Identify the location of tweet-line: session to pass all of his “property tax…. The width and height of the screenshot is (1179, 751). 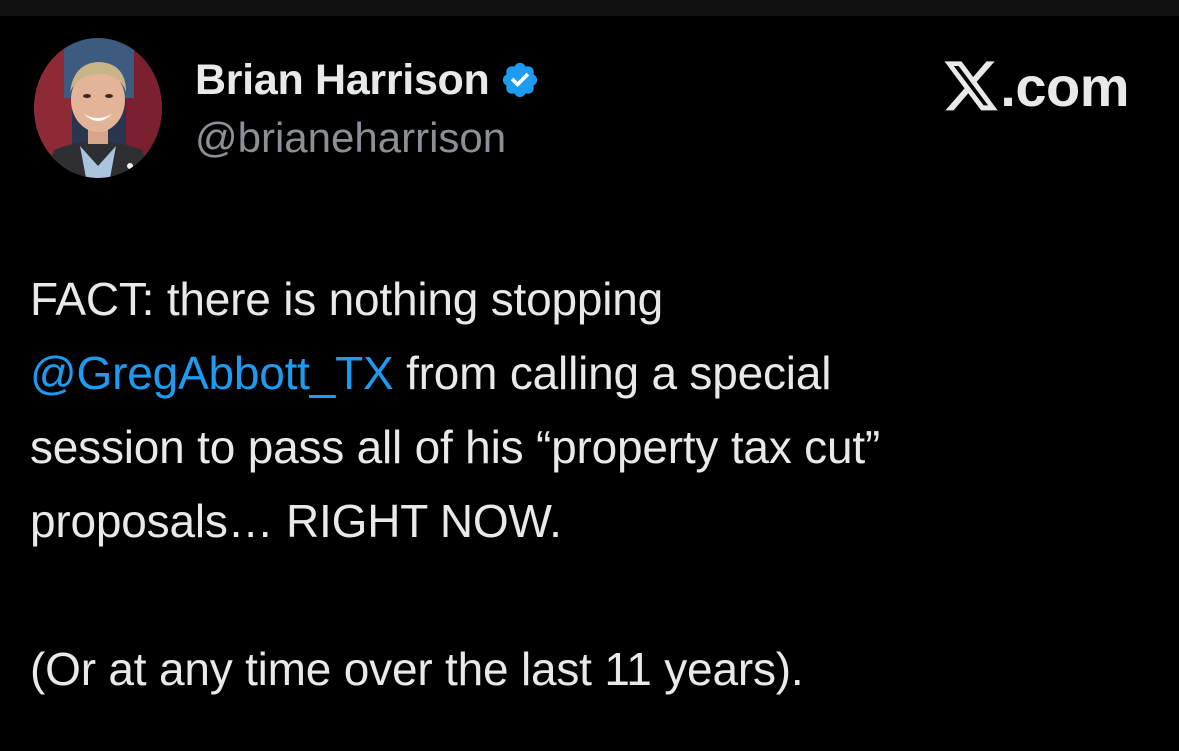
(455, 447).